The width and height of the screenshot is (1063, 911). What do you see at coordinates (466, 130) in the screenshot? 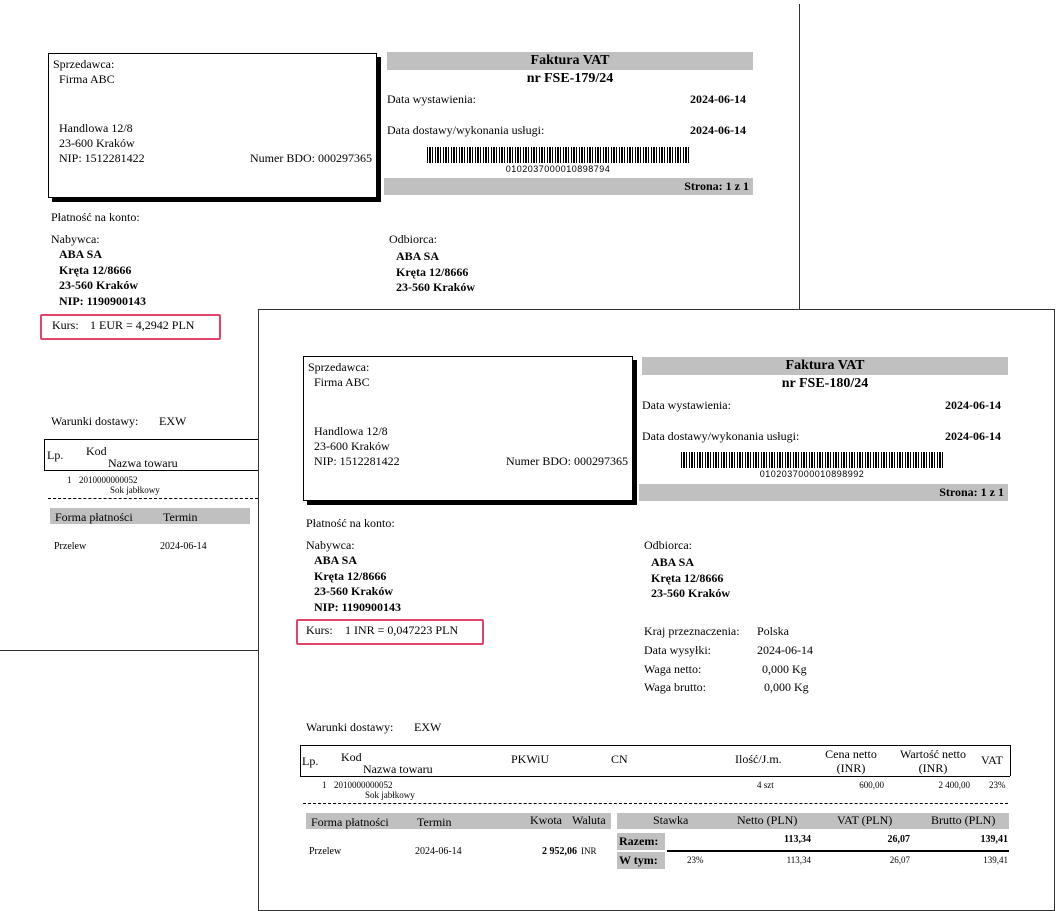
I see `delivery-date-label: Data dostawy/wykonania usługi:` at bounding box center [466, 130].